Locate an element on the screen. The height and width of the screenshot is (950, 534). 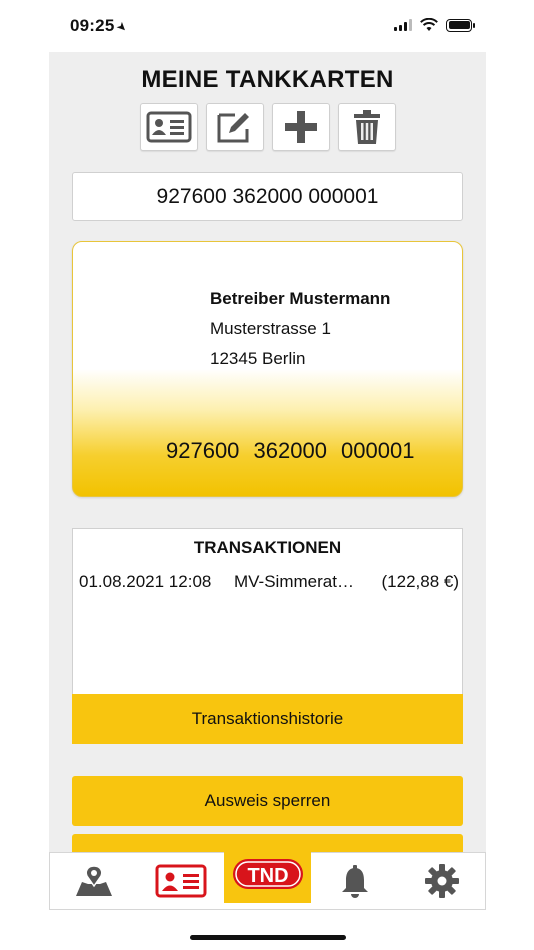
card-number-selector: 927600 362000 000001 is located at coordinates (267, 196).